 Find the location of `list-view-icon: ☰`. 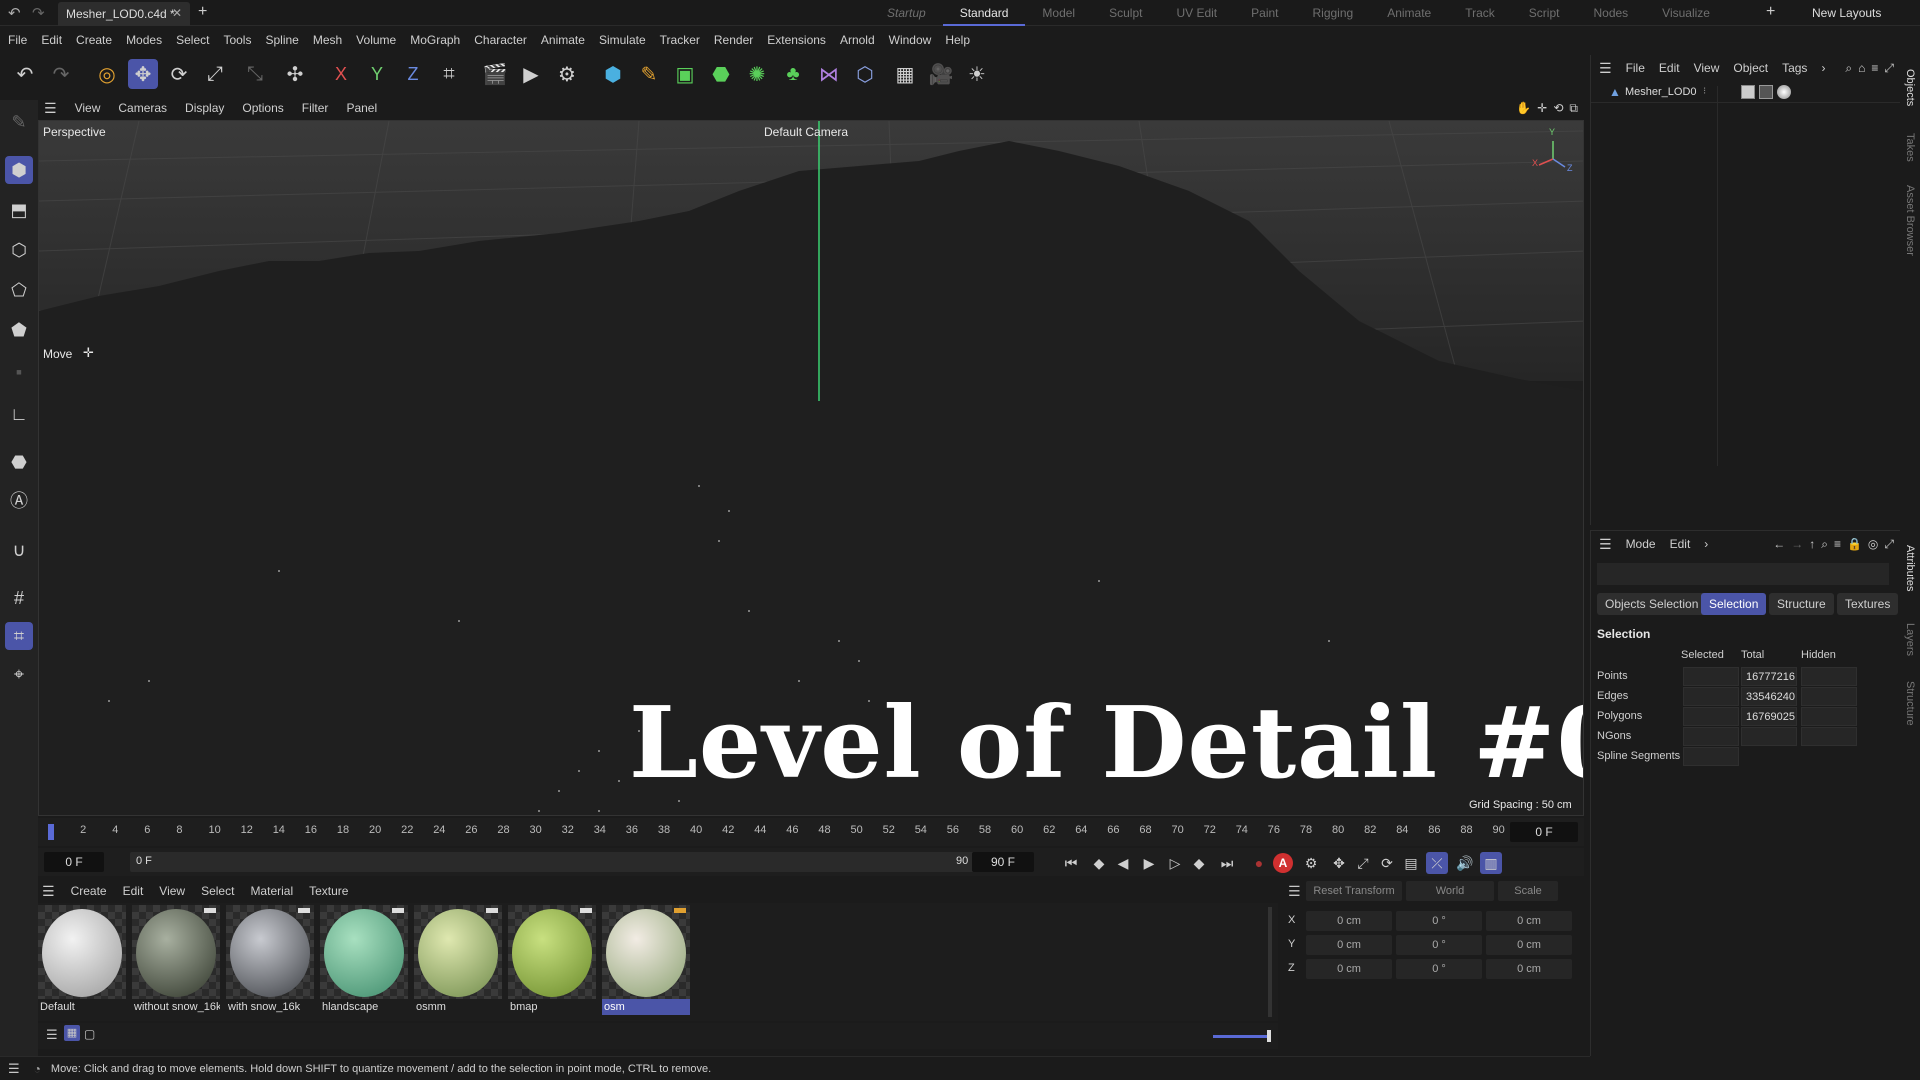

list-view-icon: ☰ is located at coordinates (52, 1035).